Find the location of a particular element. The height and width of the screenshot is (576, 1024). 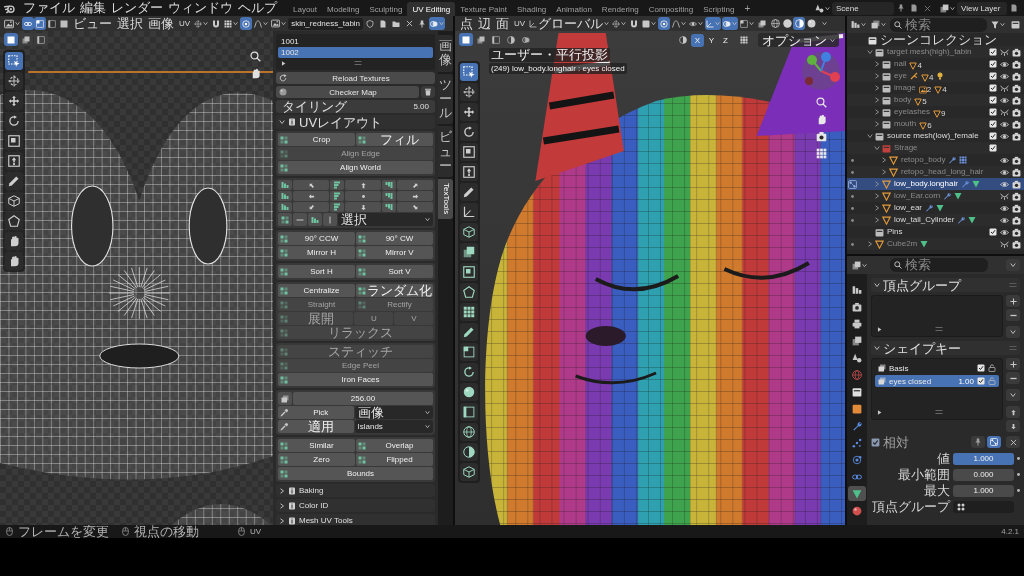

tool-button: フィル is located at coordinates (394, 139).